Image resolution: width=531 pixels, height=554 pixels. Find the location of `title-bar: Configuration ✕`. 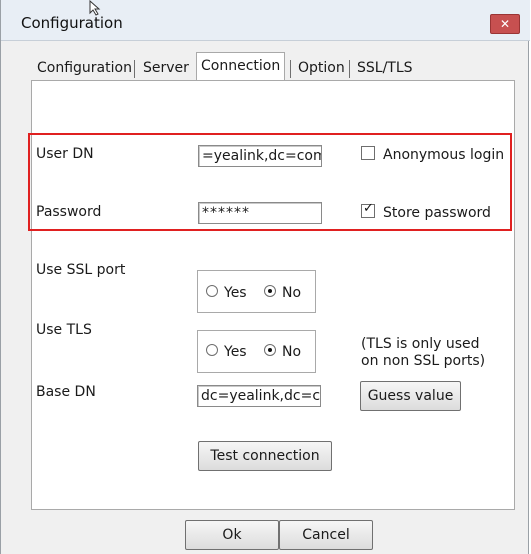

title-bar: Configuration ✕ is located at coordinates (265, 20).